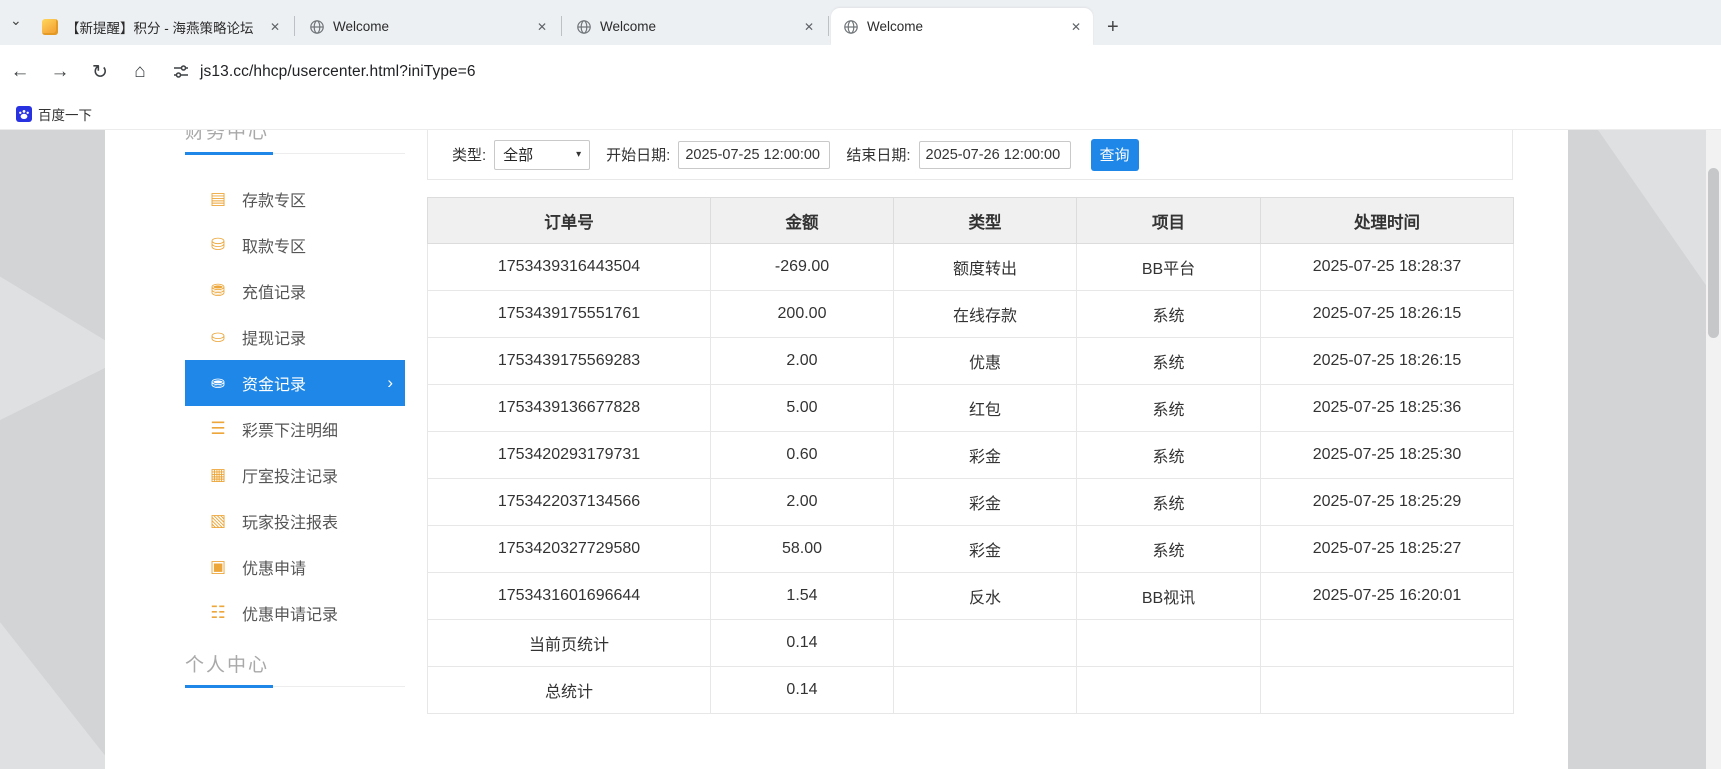 This screenshot has height=769, width=1721. What do you see at coordinates (218, 198) in the screenshot?
I see `deposit-icon: ▤` at bounding box center [218, 198].